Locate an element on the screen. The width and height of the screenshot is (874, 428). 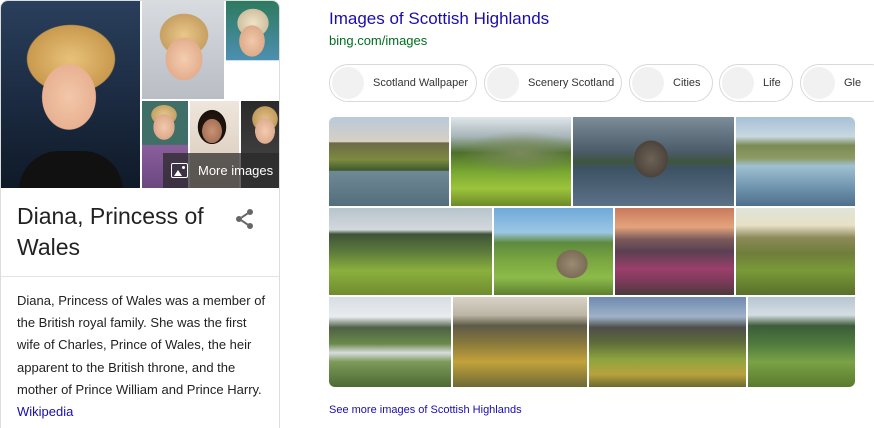
more-images-button: More images is located at coordinates (221, 170).